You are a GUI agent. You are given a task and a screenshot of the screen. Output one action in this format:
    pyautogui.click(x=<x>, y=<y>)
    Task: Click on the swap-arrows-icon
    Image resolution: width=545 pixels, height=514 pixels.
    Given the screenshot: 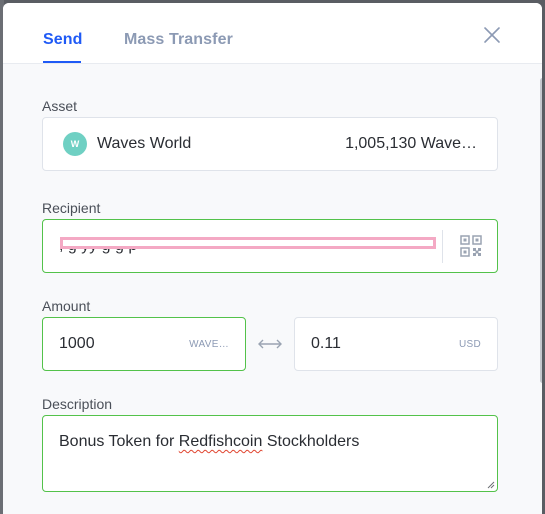 What is the action you would take?
    pyautogui.click(x=270, y=344)
    